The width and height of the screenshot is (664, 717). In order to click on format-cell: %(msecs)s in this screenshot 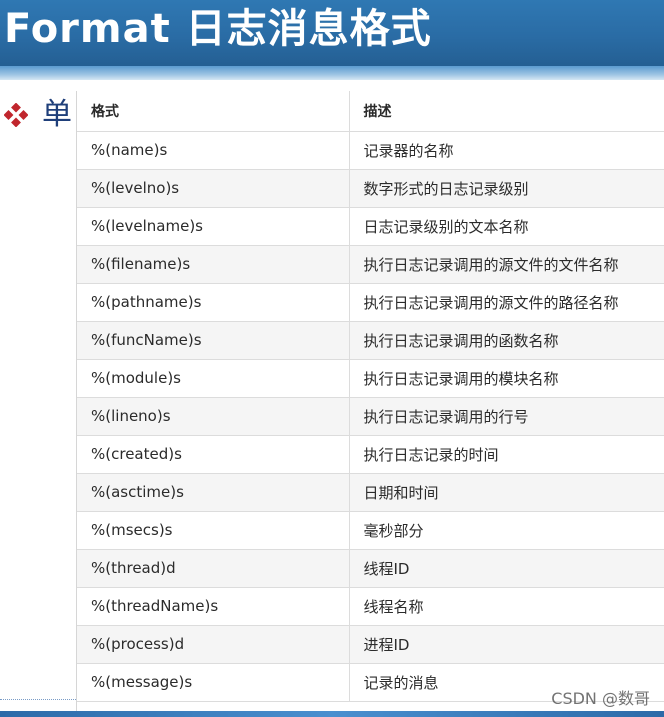, I will do `click(213, 530)`.